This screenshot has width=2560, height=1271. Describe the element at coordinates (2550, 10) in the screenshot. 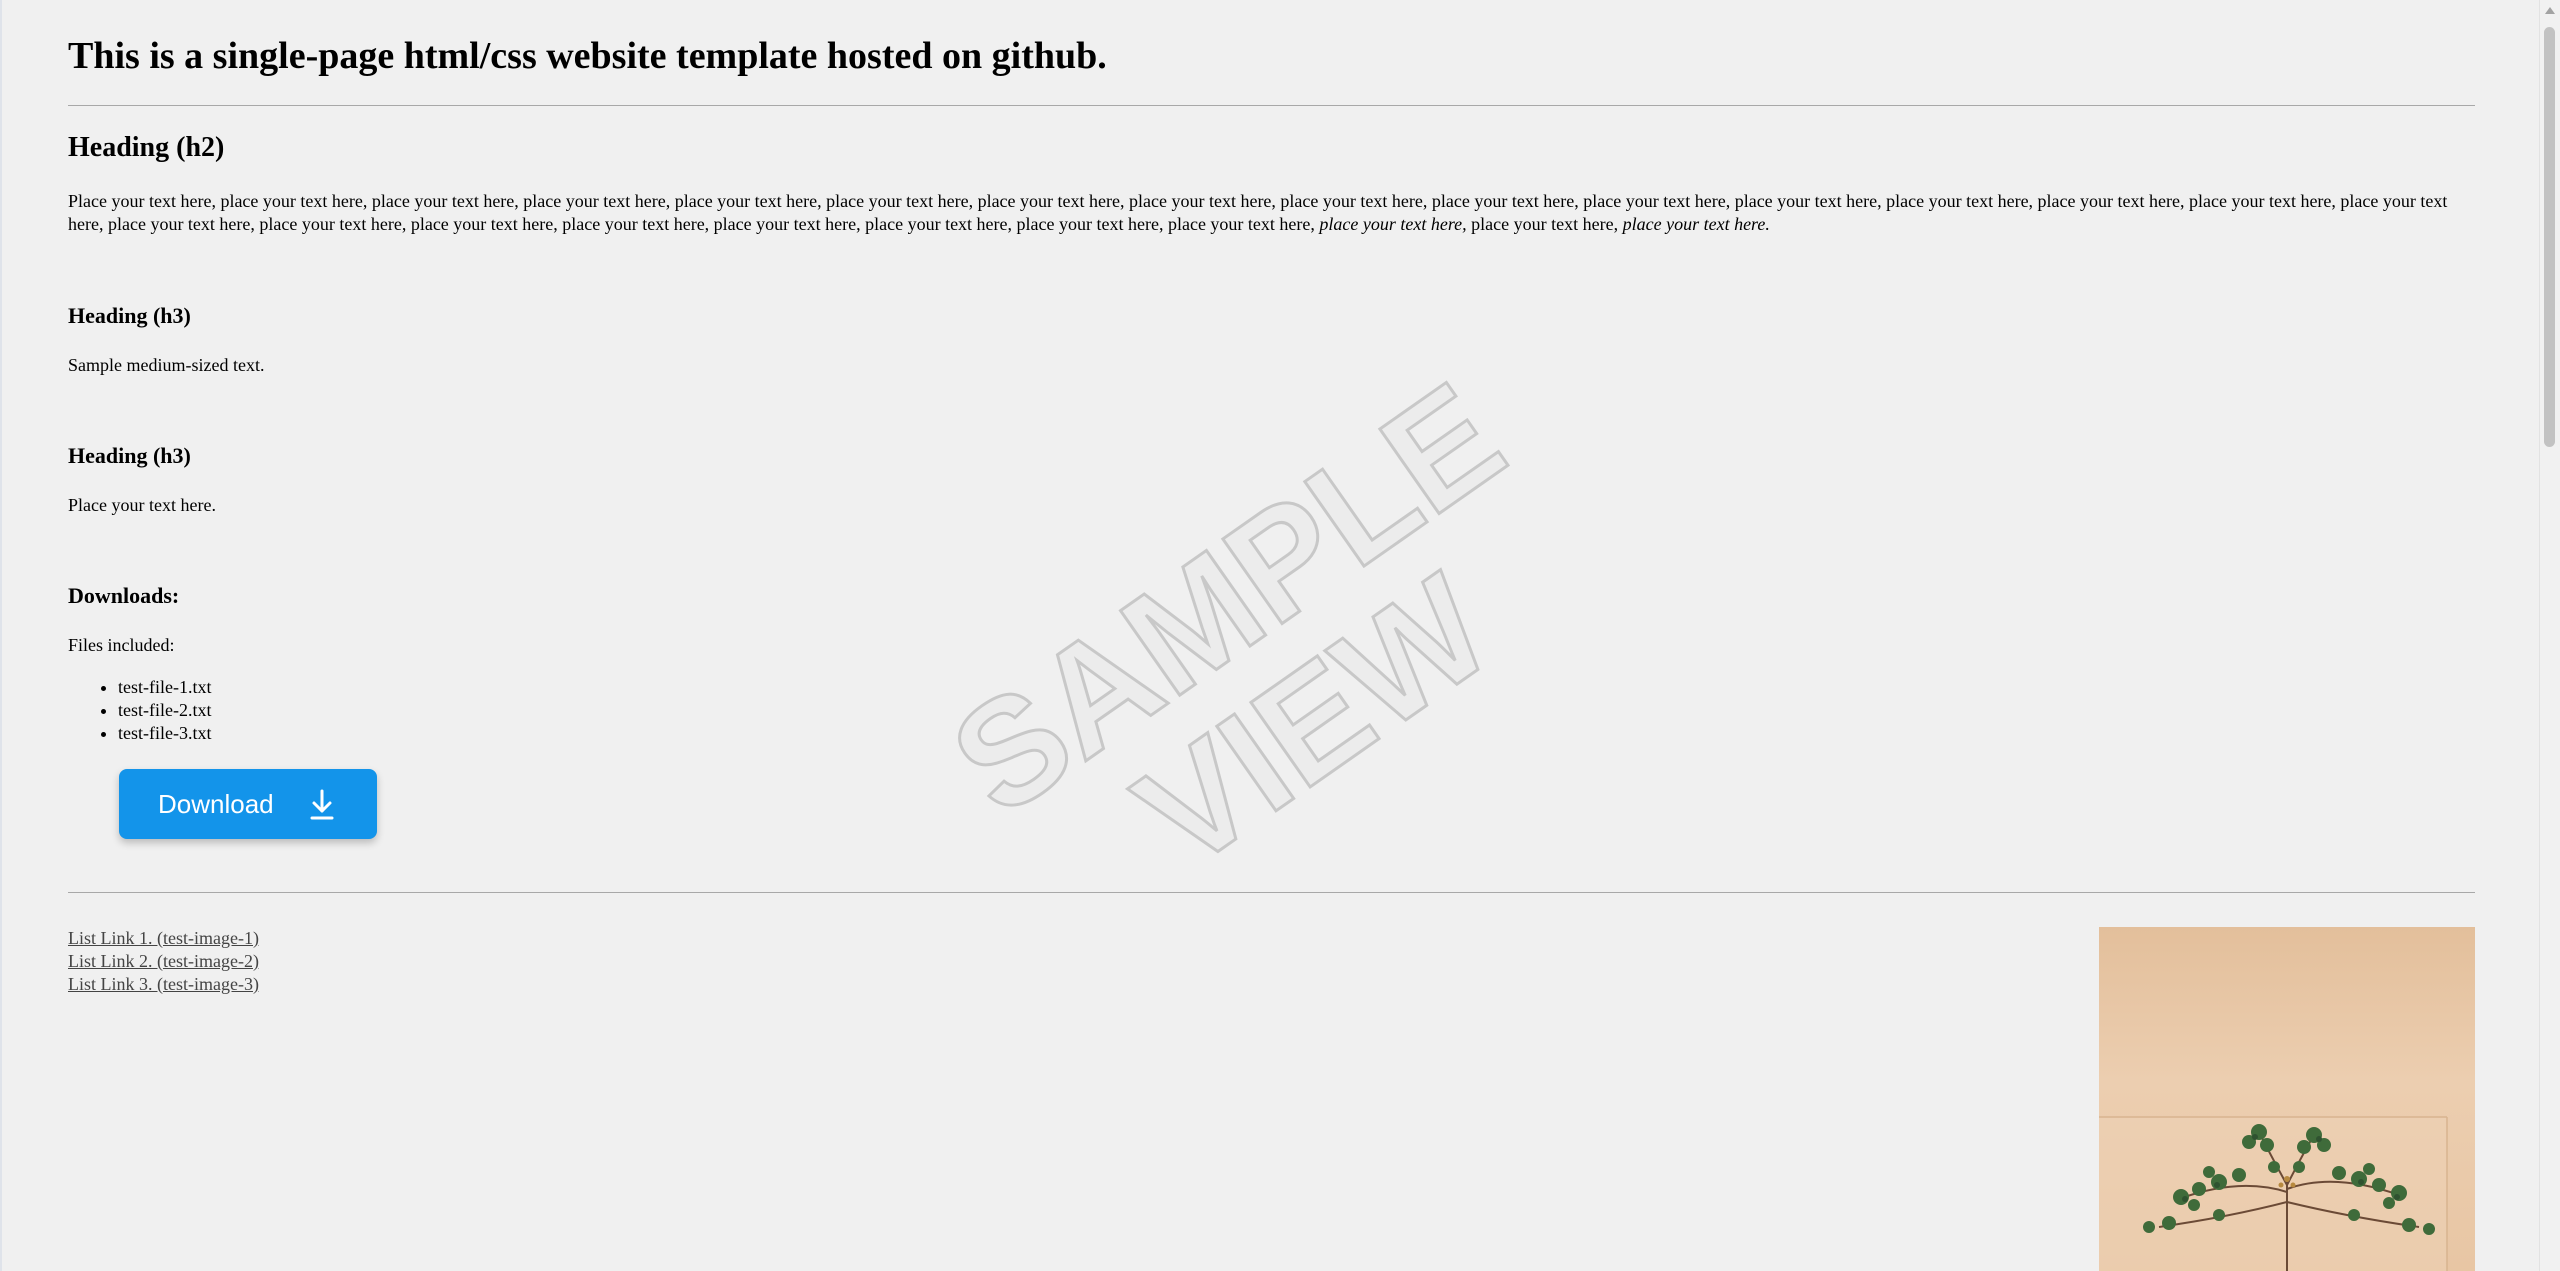

I see `scroll-up-arrow-icon` at that location.